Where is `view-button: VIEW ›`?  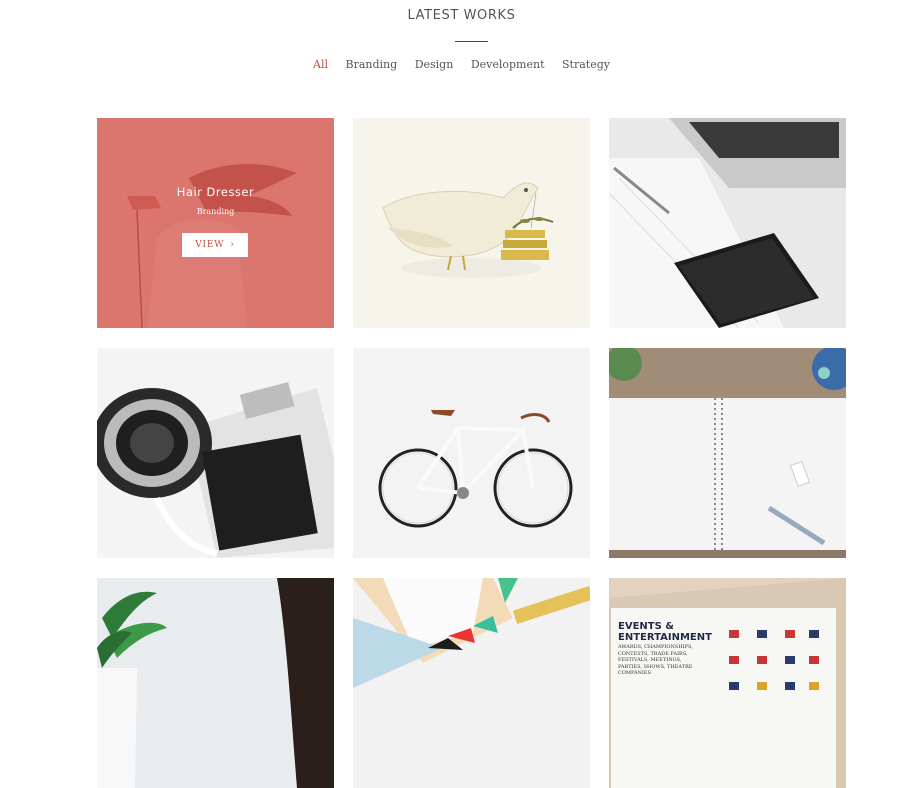
view-button: VIEW › is located at coordinates (215, 245).